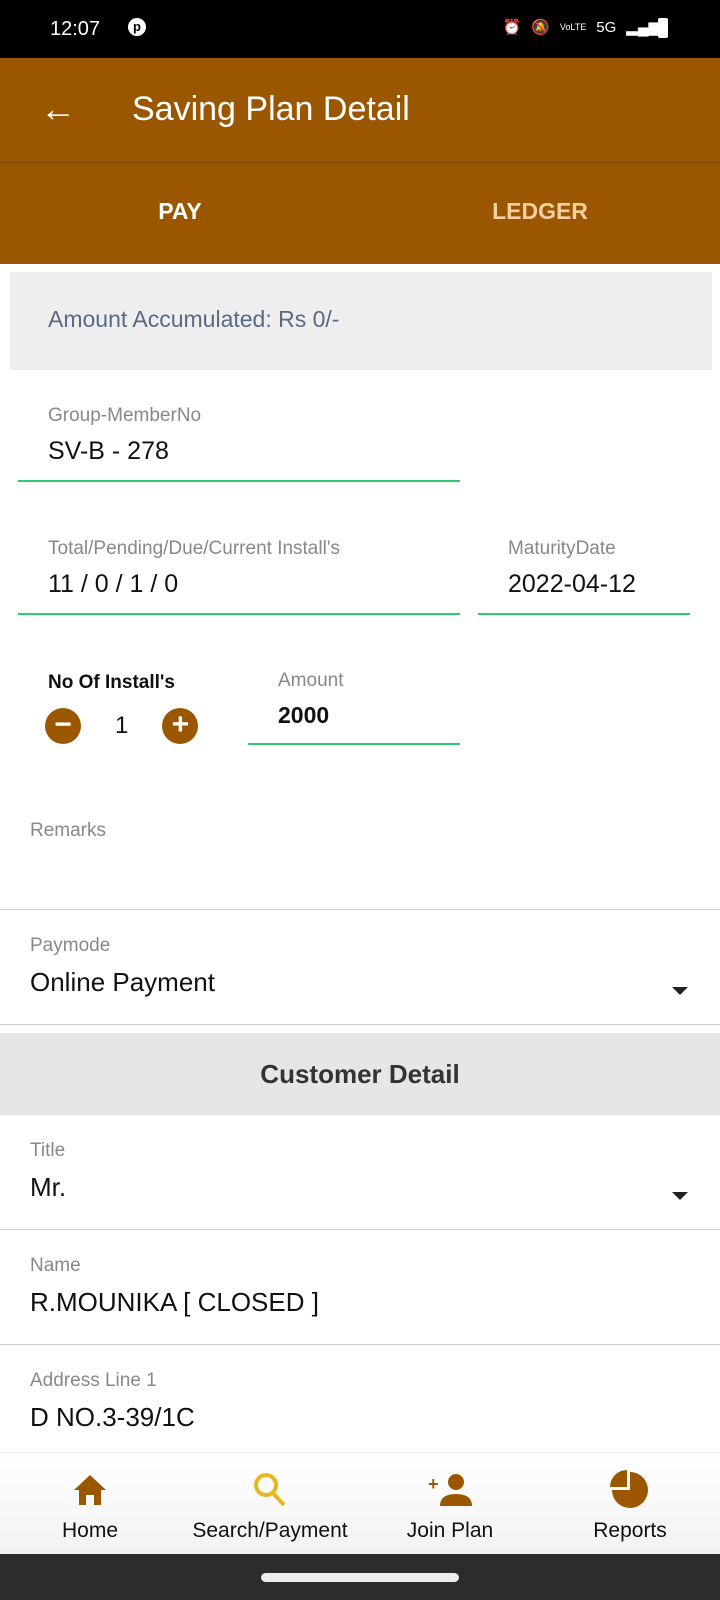 The height and width of the screenshot is (1600, 720). I want to click on app-bar: ← Saving Plan Detail, so click(360, 110).